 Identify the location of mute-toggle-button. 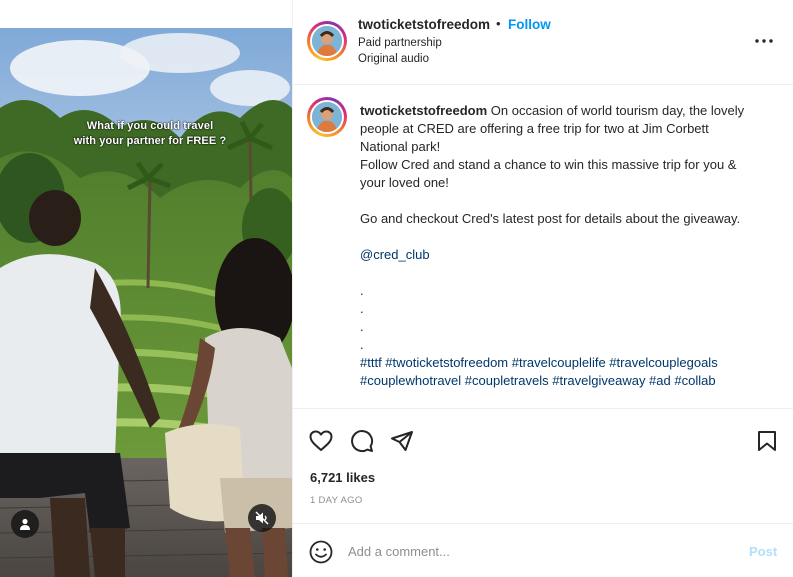
(262, 518).